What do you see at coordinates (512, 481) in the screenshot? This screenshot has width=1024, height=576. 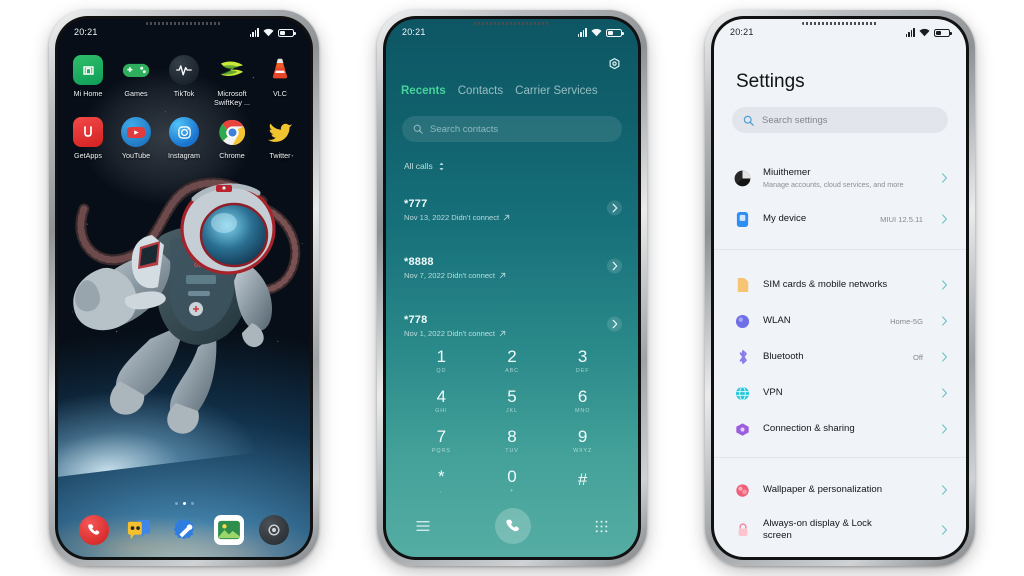 I see `dialpad-key-0: 0 +` at bounding box center [512, 481].